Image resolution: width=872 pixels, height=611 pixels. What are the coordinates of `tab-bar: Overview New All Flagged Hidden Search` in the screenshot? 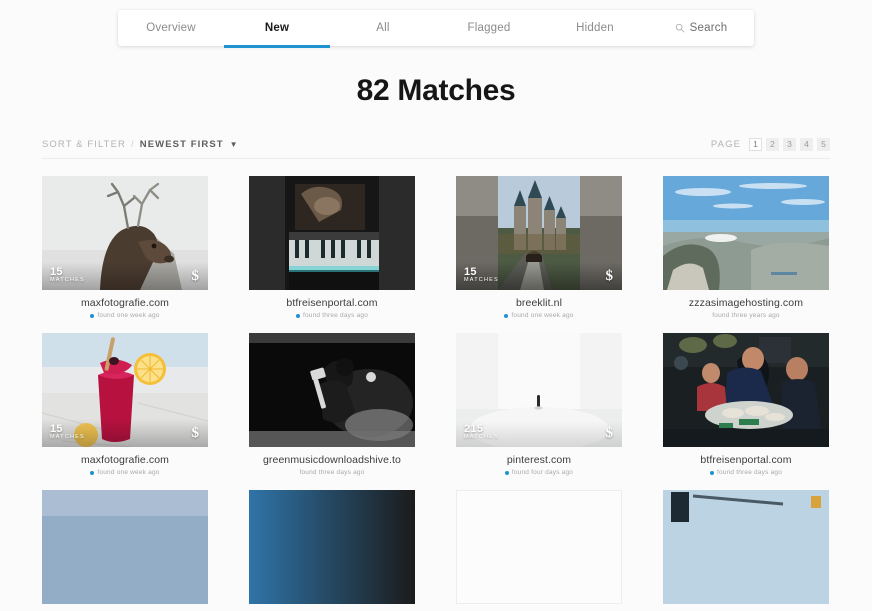 It's located at (436, 29).